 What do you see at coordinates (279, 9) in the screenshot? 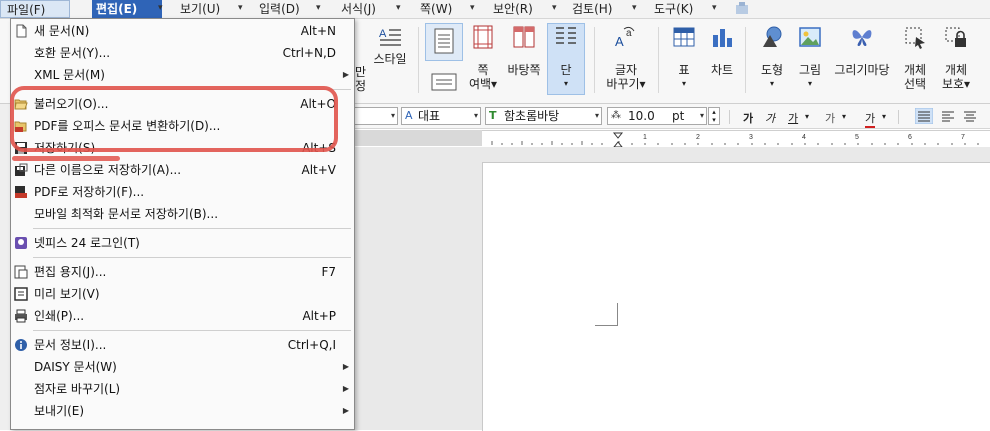
I see `menu-input: 입력(D)` at bounding box center [279, 9].